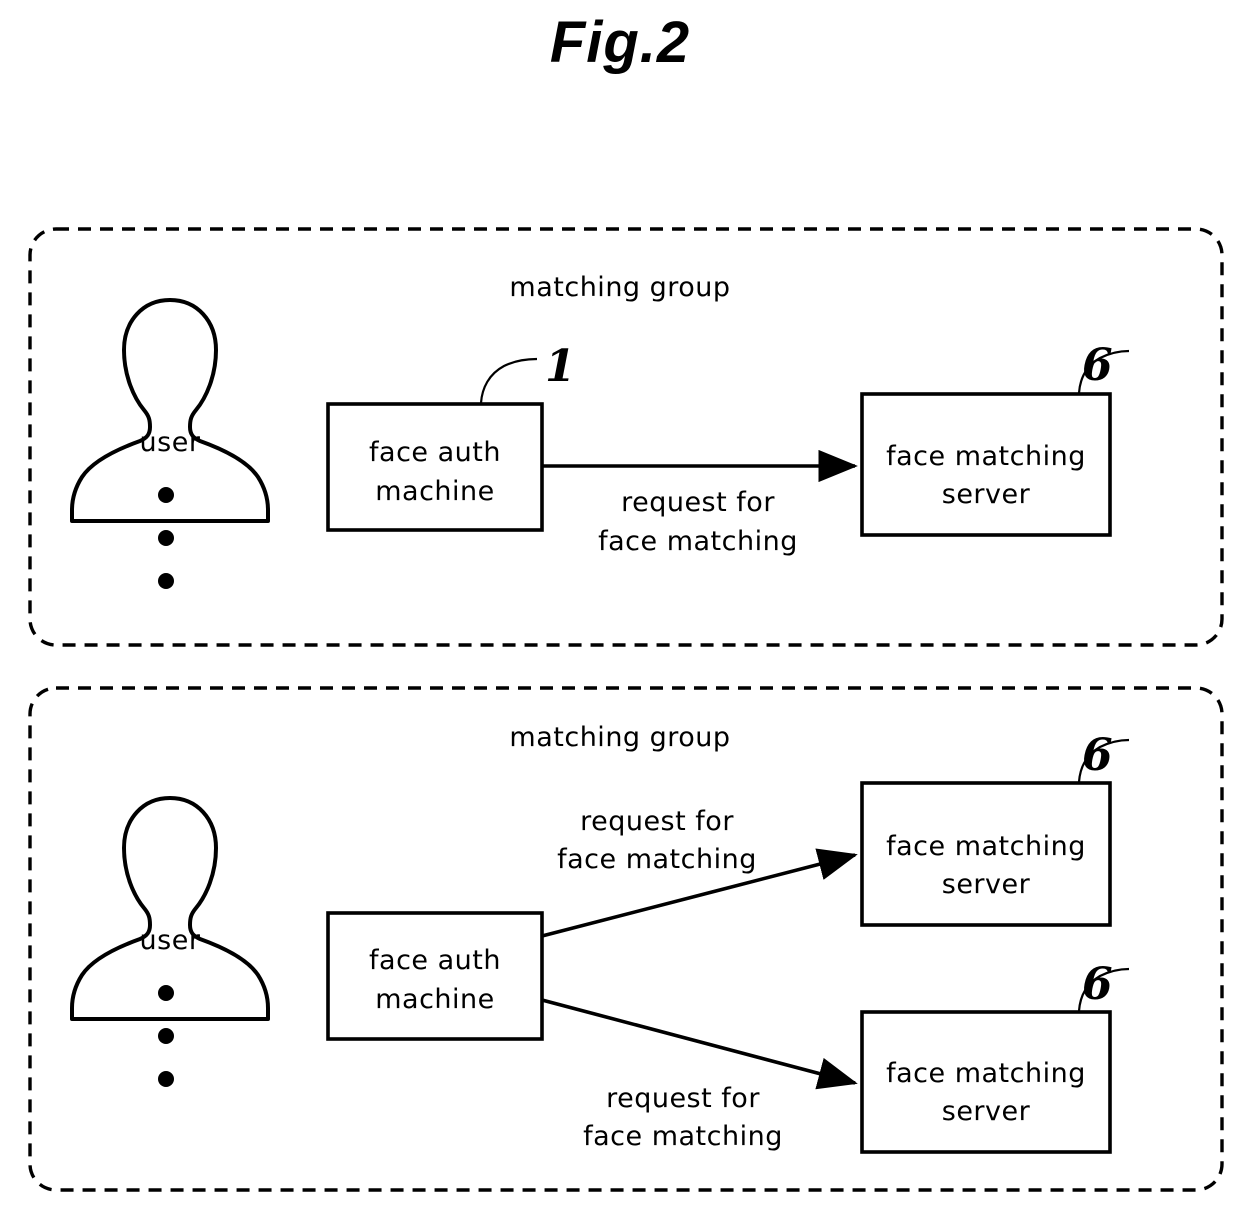  Describe the element at coordinates (1097, 984) in the screenshot. I see `reference-numeral-6-lower: 6` at that location.